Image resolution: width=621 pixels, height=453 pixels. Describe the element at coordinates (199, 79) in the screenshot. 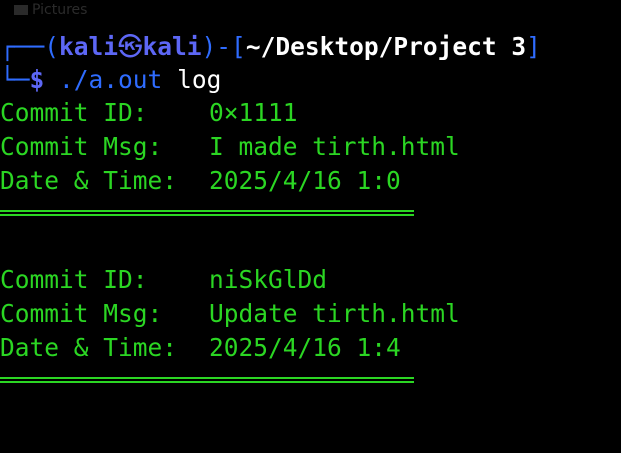

I see `command-args: log` at that location.